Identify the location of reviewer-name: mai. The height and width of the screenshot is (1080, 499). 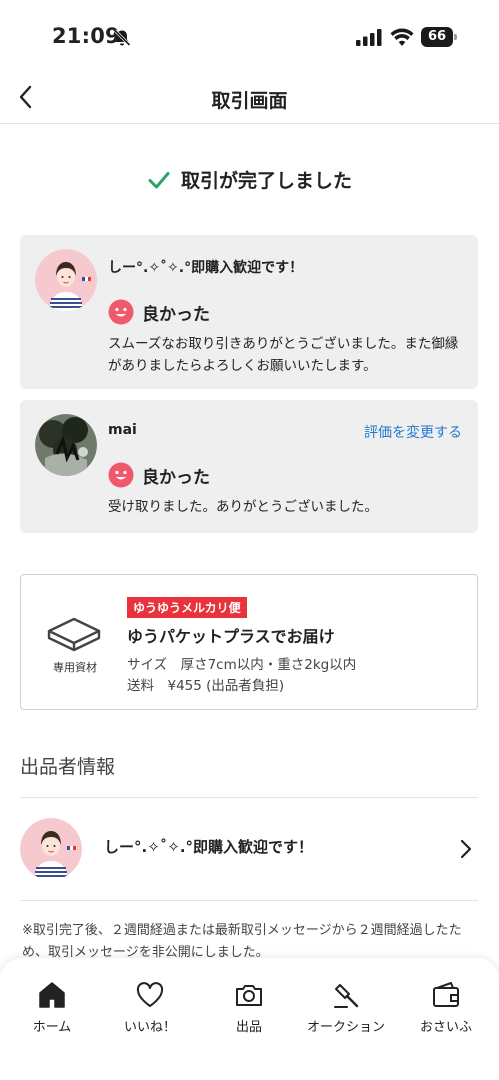
(122, 430).